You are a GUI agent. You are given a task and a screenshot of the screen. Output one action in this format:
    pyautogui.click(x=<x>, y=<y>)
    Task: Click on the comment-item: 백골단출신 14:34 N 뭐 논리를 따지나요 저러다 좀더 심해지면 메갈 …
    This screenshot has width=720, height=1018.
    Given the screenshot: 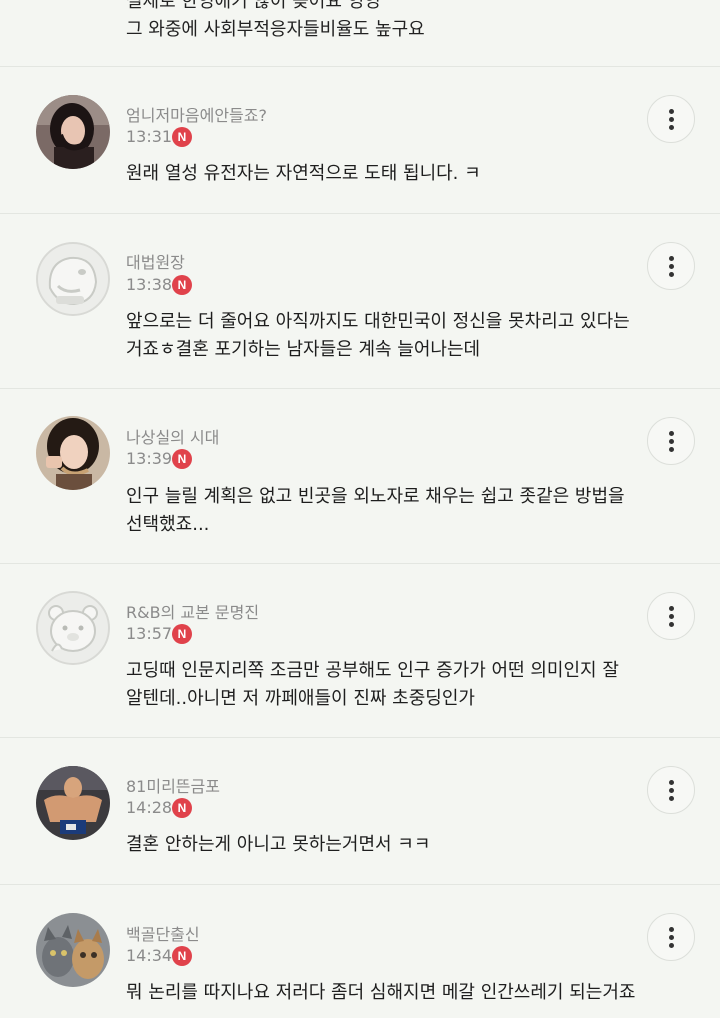 What is the action you would take?
    pyautogui.click(x=360, y=951)
    